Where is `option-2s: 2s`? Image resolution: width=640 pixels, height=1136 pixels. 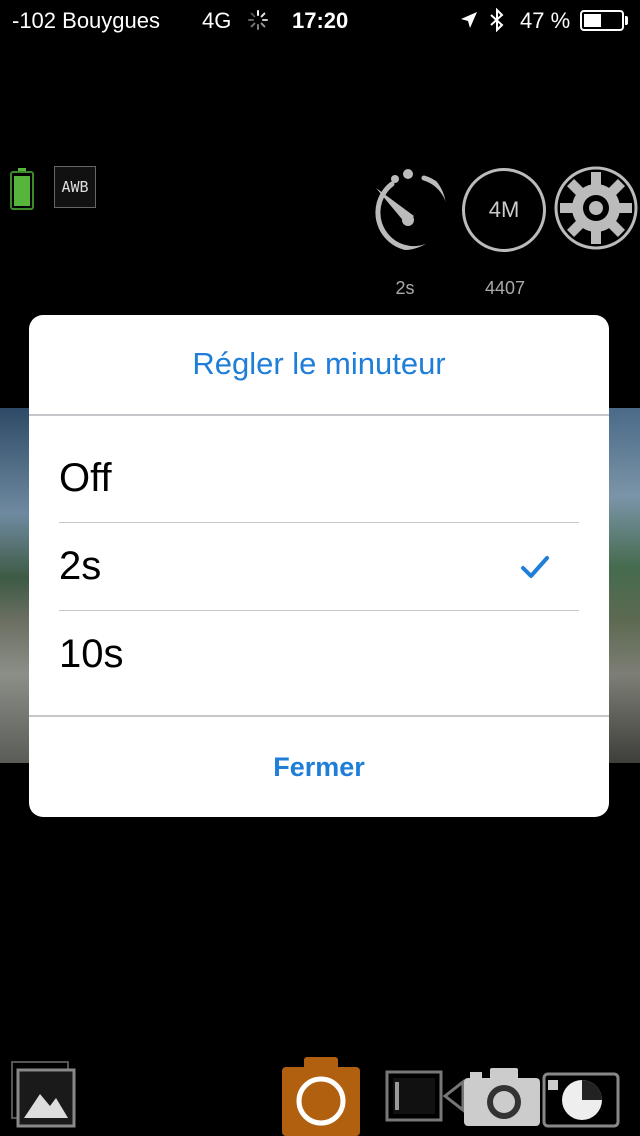 option-2s: 2s is located at coordinates (319, 566).